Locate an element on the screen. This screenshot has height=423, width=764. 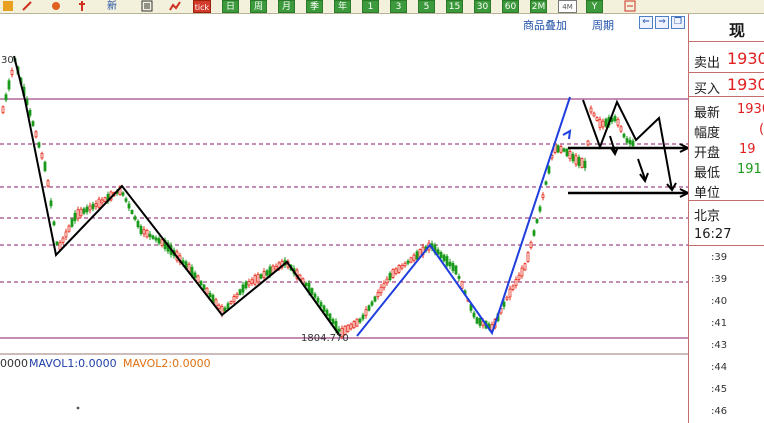
chart-icon is located at coordinates (175, 6).